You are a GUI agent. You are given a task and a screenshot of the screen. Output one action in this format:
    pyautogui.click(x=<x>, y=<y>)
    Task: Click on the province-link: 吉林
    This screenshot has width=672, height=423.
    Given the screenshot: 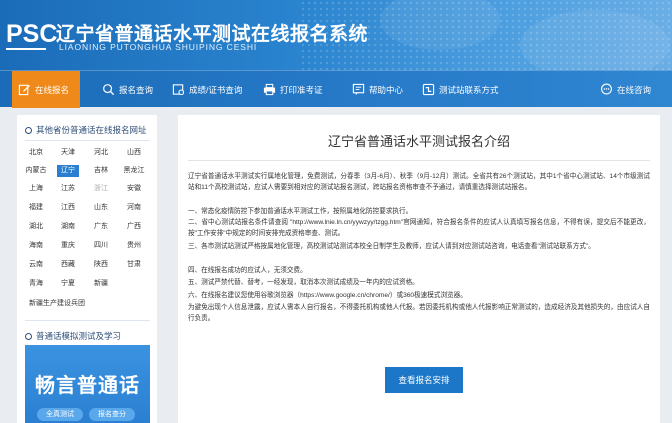 What is the action you would take?
    pyautogui.click(x=101, y=171)
    